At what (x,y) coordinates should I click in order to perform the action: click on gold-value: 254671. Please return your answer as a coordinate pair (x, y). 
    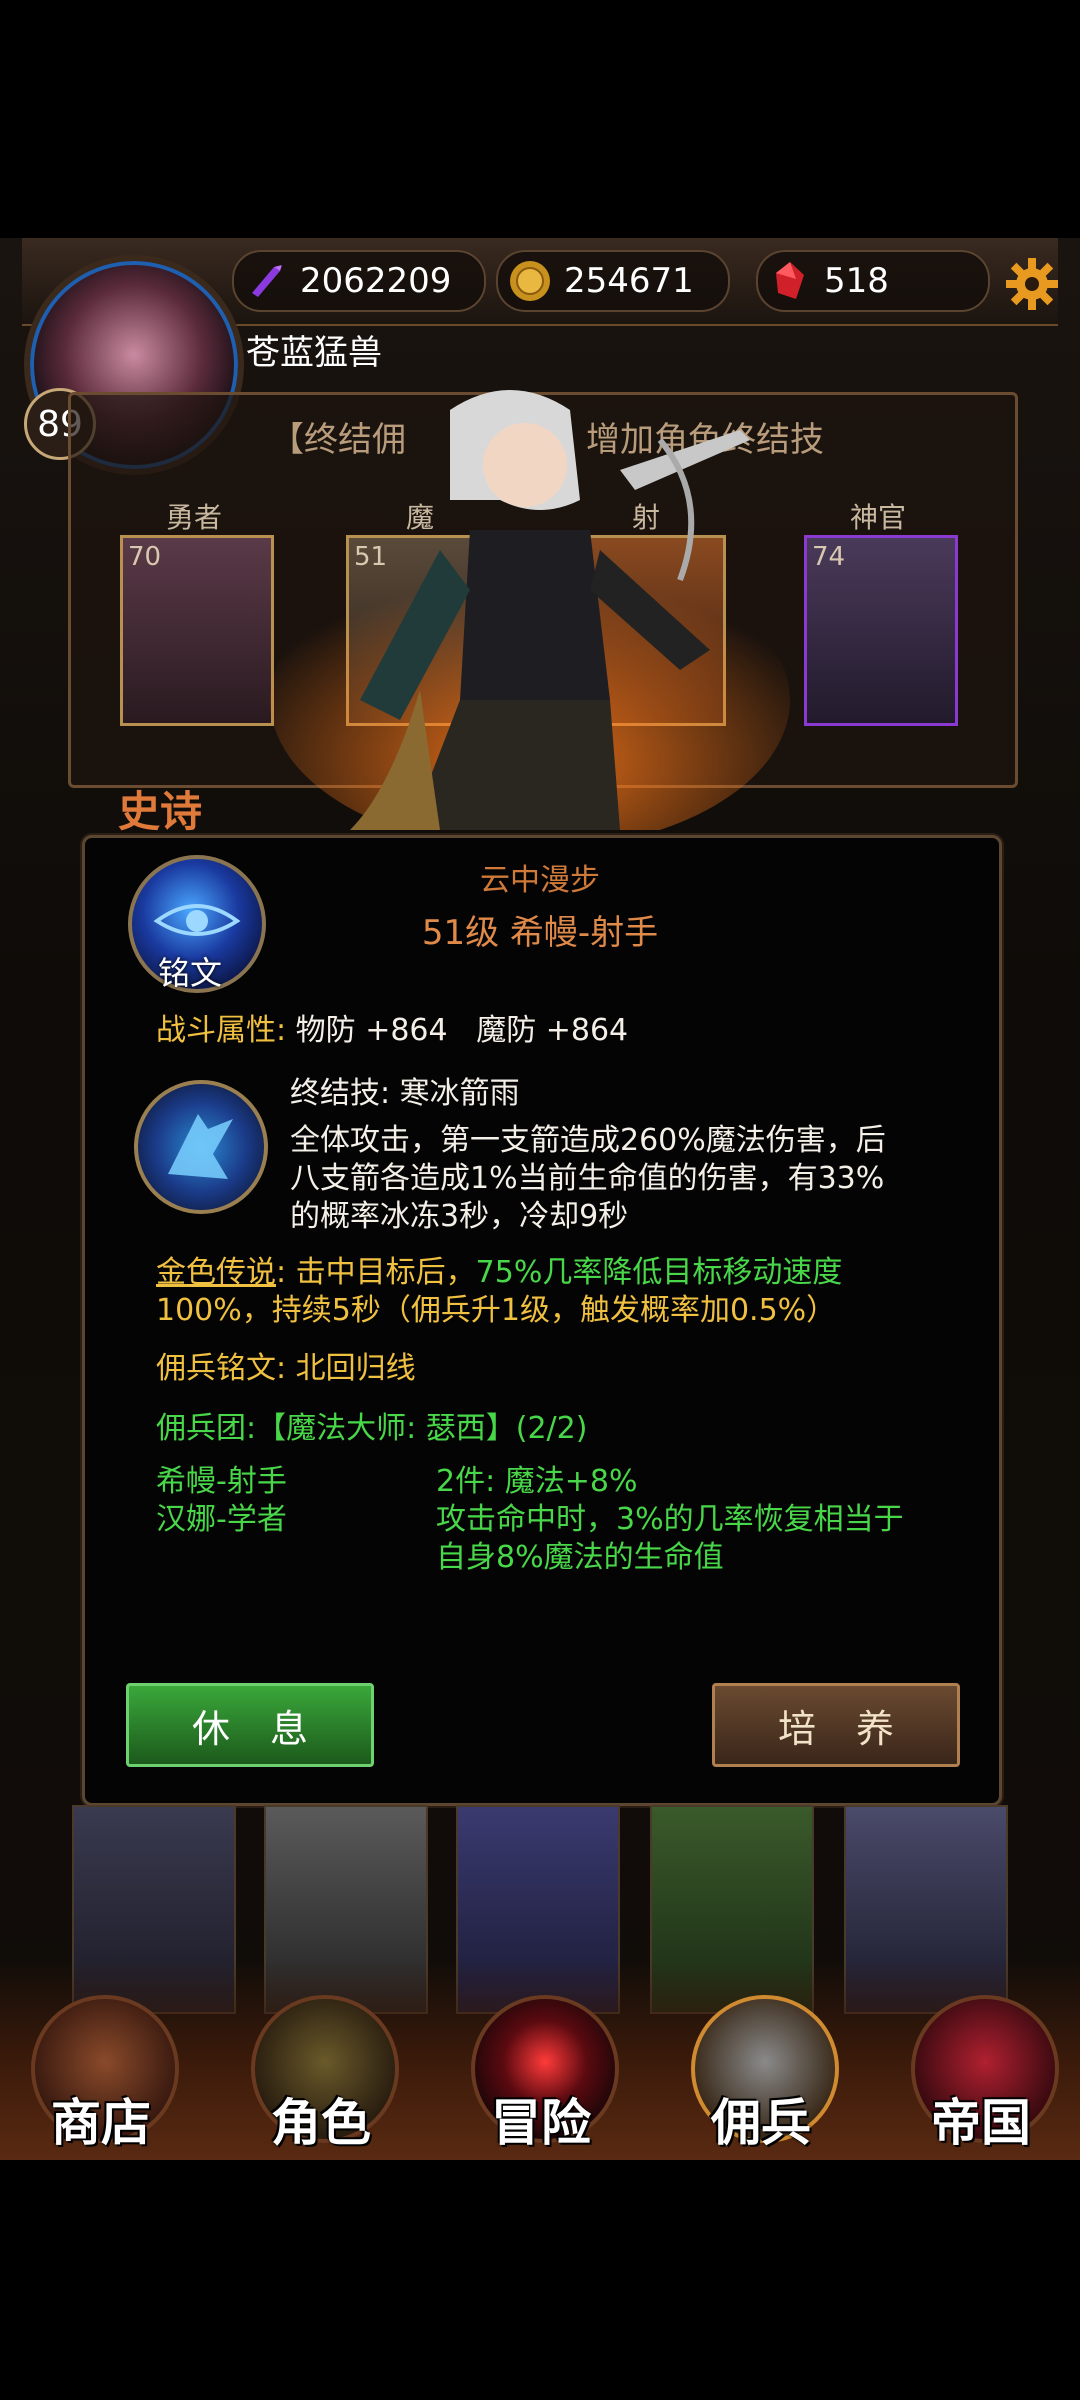
    Looking at the image, I should click on (629, 281).